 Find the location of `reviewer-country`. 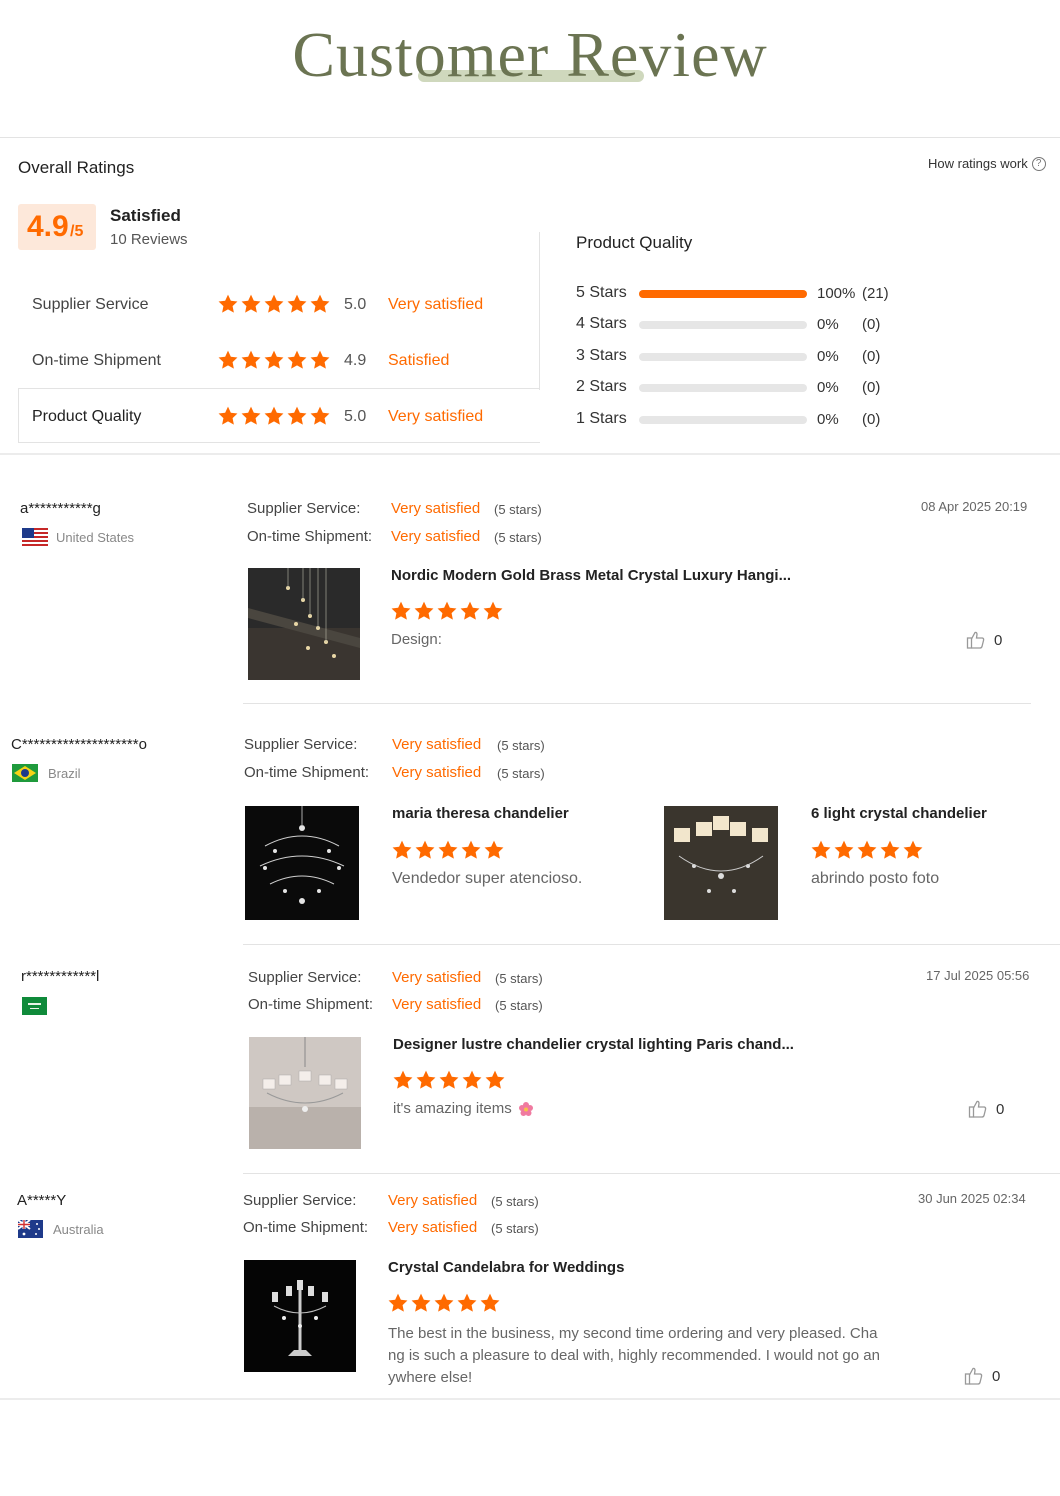

reviewer-country is located at coordinates (34, 1008).